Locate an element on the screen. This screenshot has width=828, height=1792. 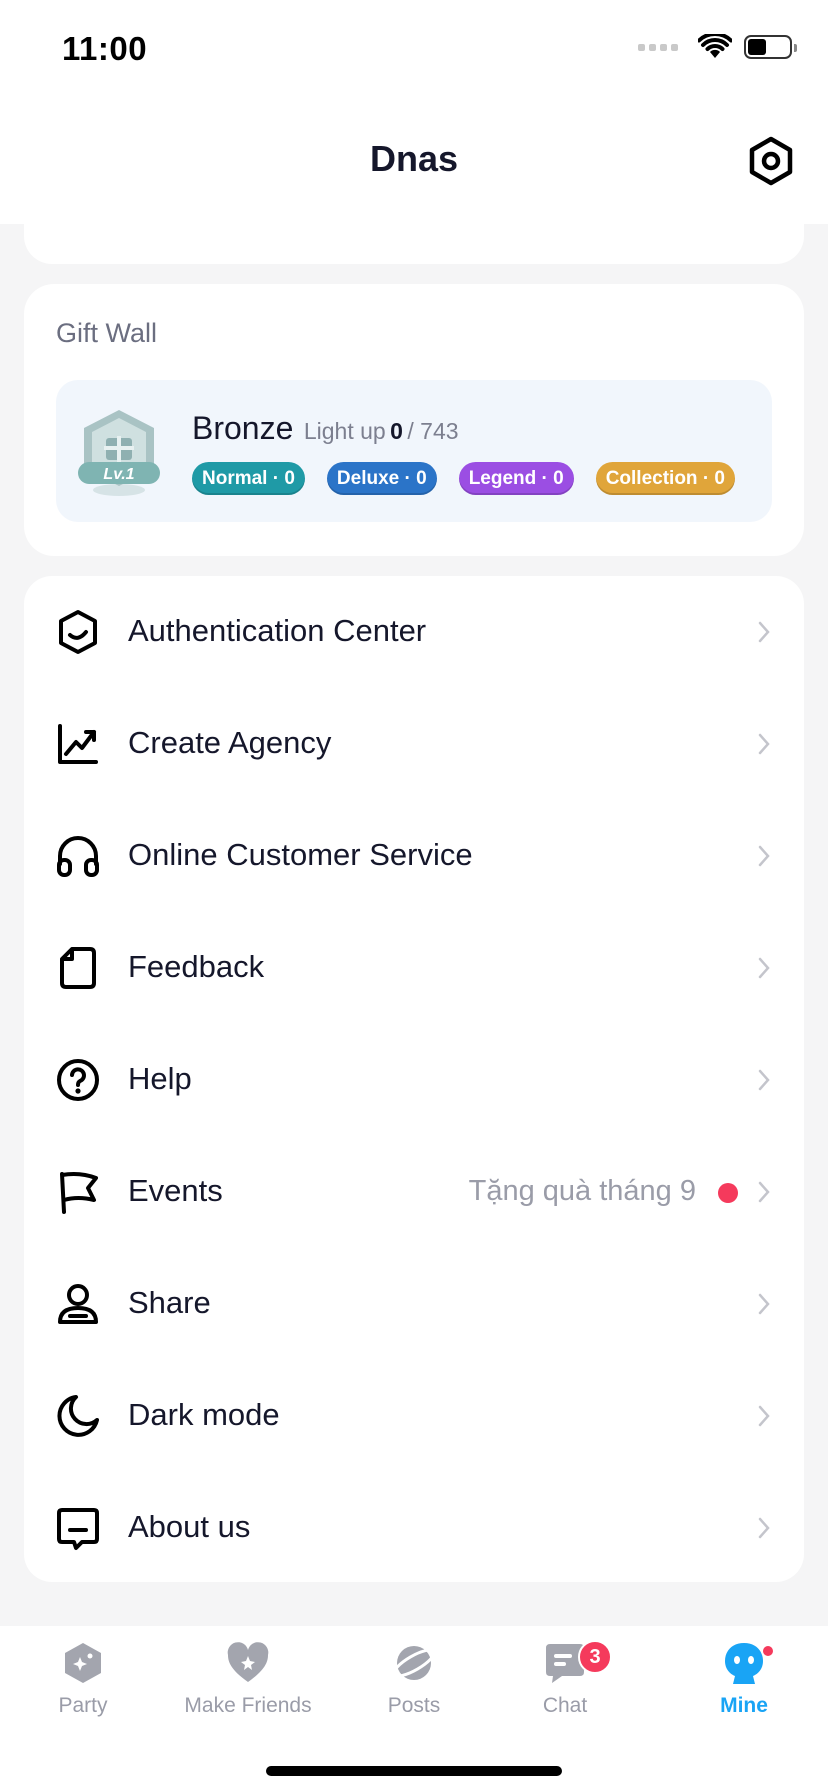
tab-label: Chat is located at coordinates (565, 1705).